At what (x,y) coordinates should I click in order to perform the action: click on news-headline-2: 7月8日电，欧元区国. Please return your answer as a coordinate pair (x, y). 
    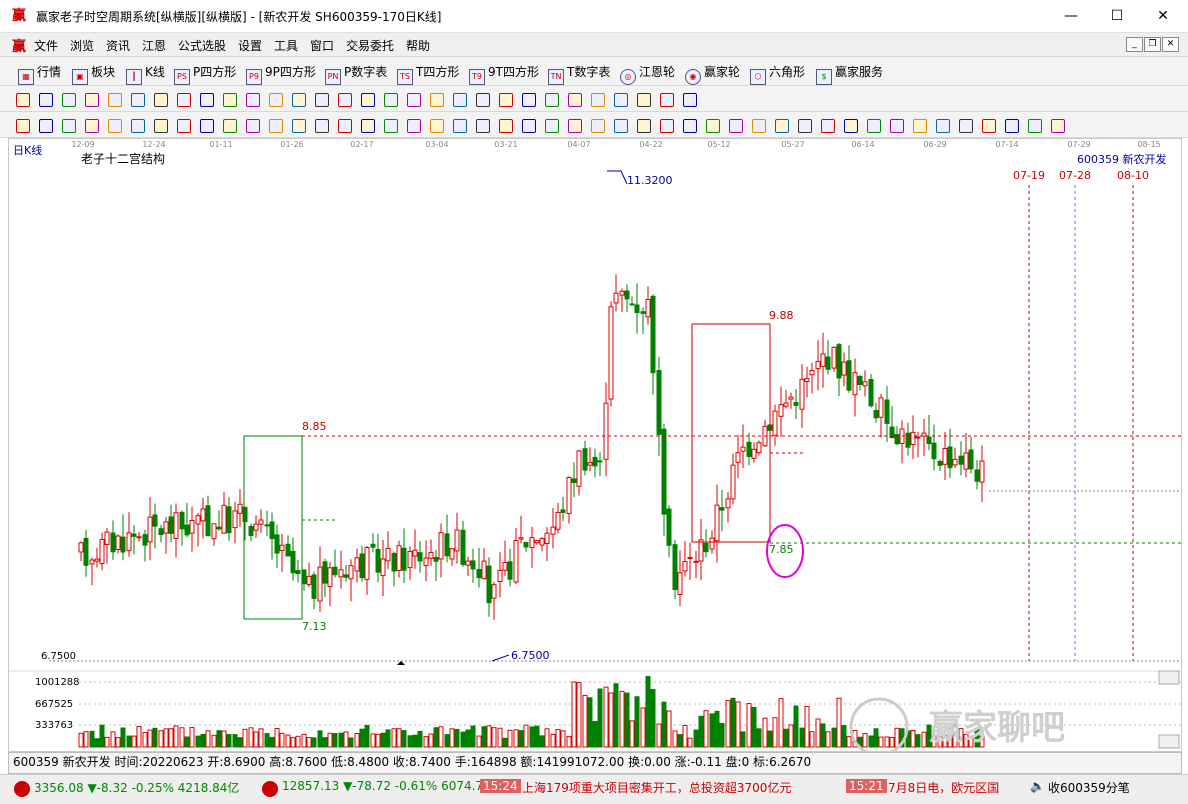
    Looking at the image, I should click on (943, 787).